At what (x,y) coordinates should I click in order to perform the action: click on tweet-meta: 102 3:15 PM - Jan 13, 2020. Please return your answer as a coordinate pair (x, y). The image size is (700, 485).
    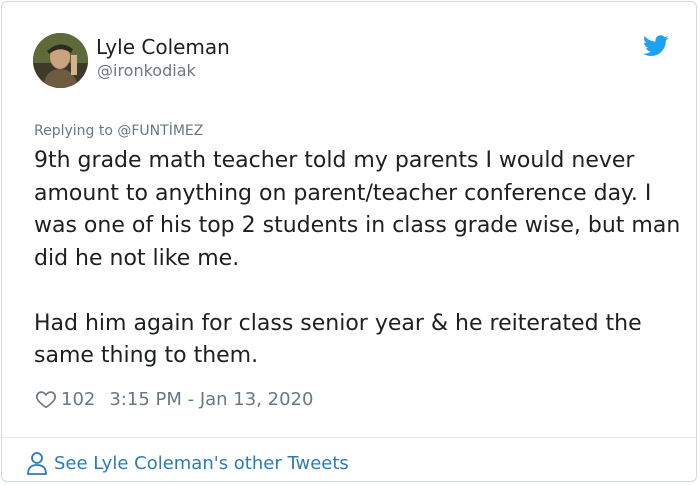
    Looking at the image, I should click on (174, 399).